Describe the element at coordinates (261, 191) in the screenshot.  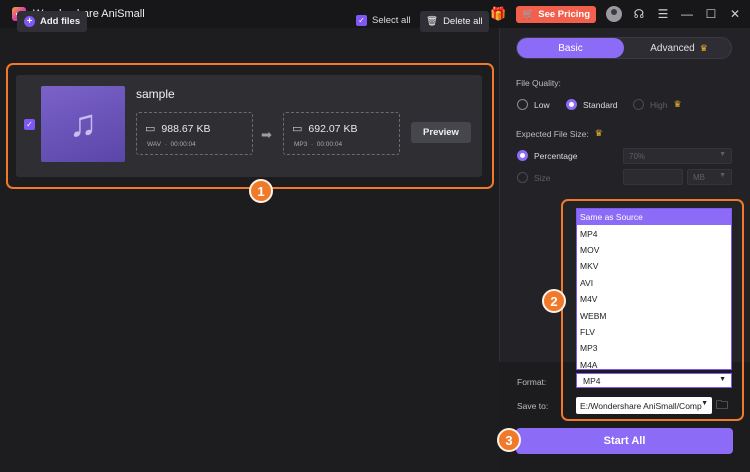
I see `callout-badge-1: 1` at that location.